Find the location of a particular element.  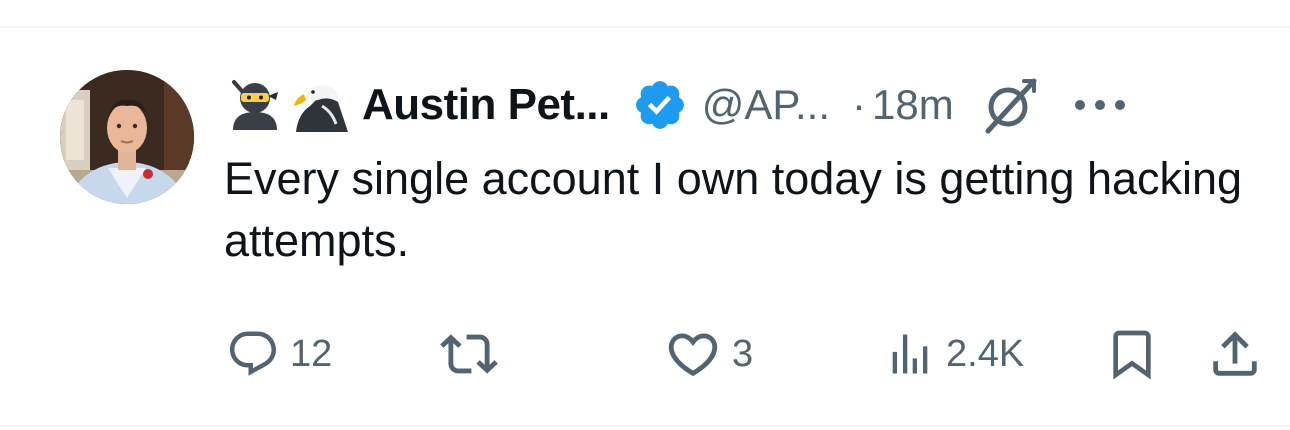

bookmark-icon is located at coordinates (1132, 355).